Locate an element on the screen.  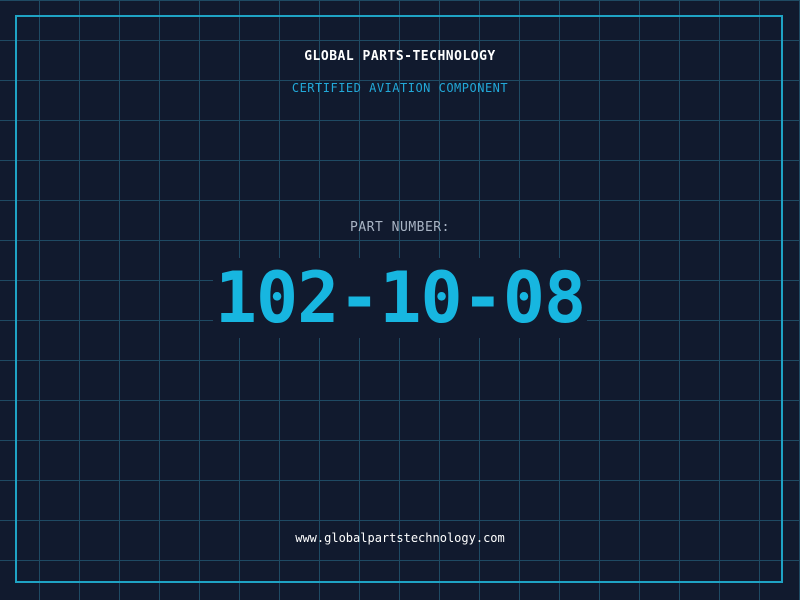
website-url: www.globalpartstechnology.com is located at coordinates (400, 538).